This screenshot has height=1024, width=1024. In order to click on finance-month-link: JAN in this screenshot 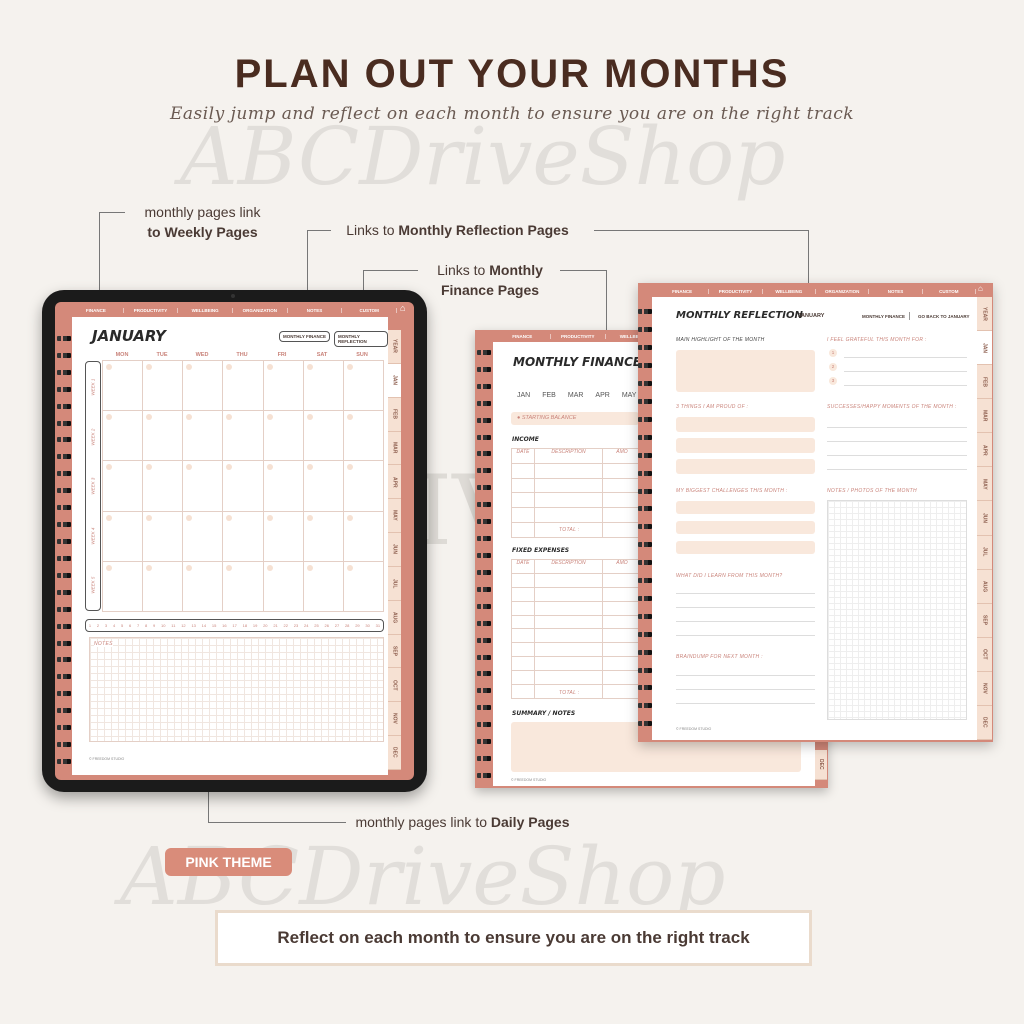, I will do `click(523, 395)`.